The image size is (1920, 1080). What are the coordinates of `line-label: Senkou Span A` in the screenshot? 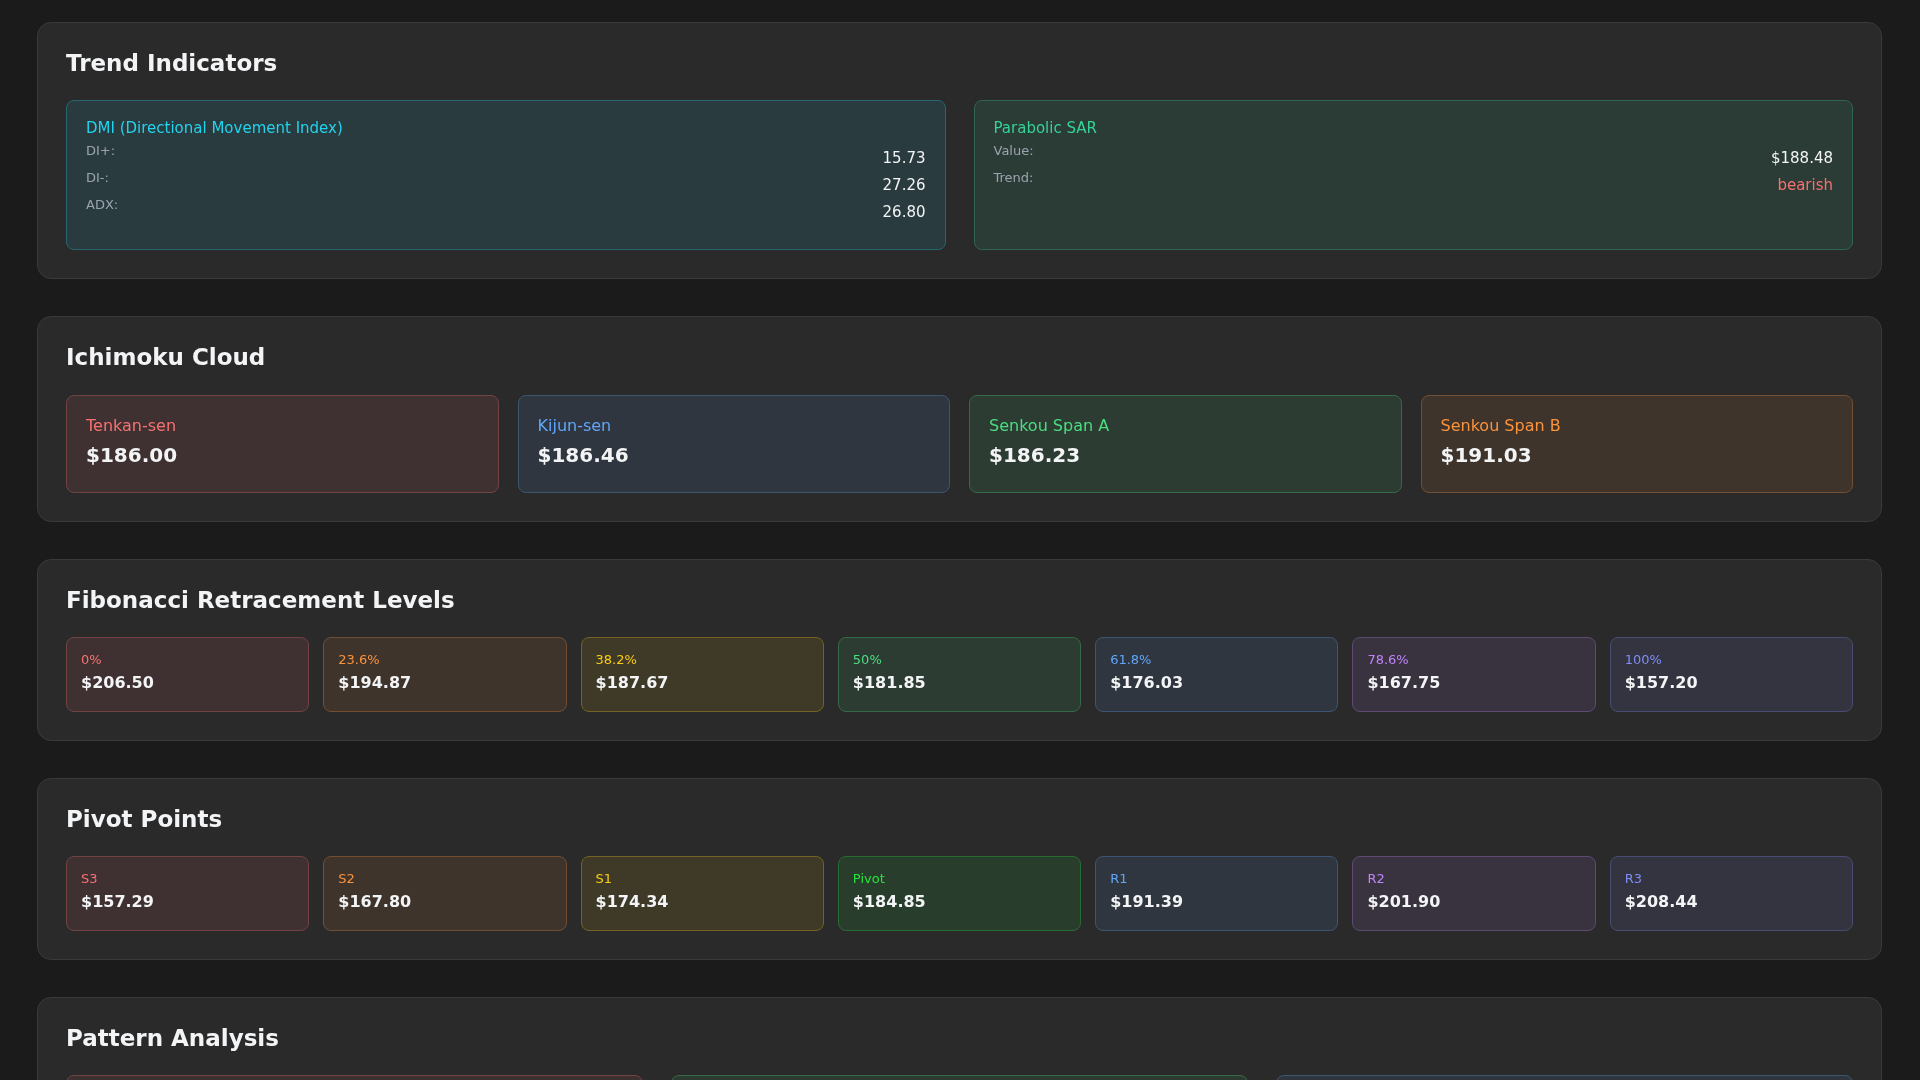 It's located at (1050, 425).